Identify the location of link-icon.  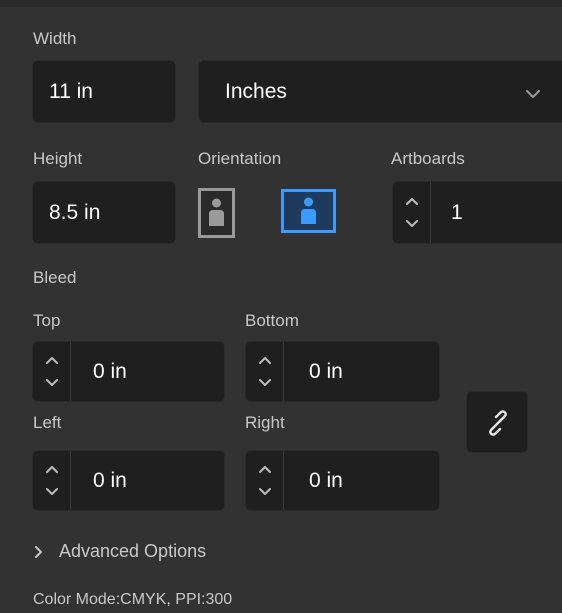
(498, 423).